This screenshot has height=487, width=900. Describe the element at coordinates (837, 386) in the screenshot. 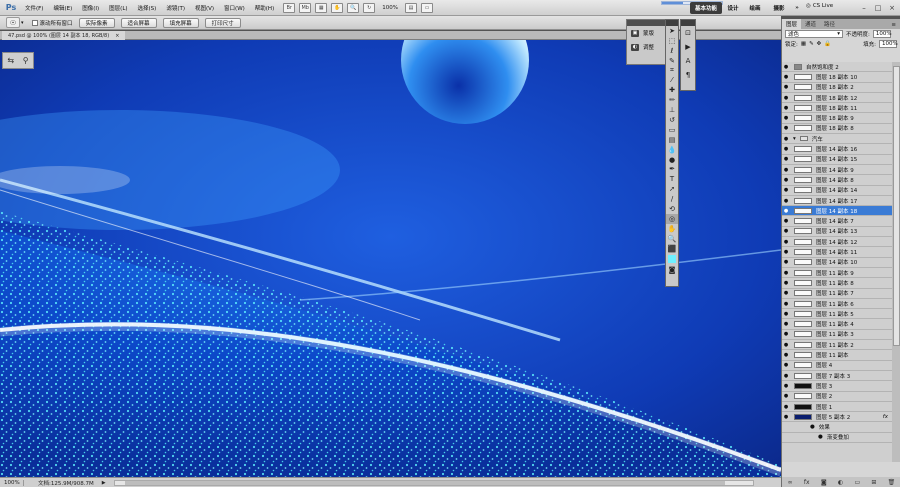

I see `layer-row: ● 图层 3` at that location.